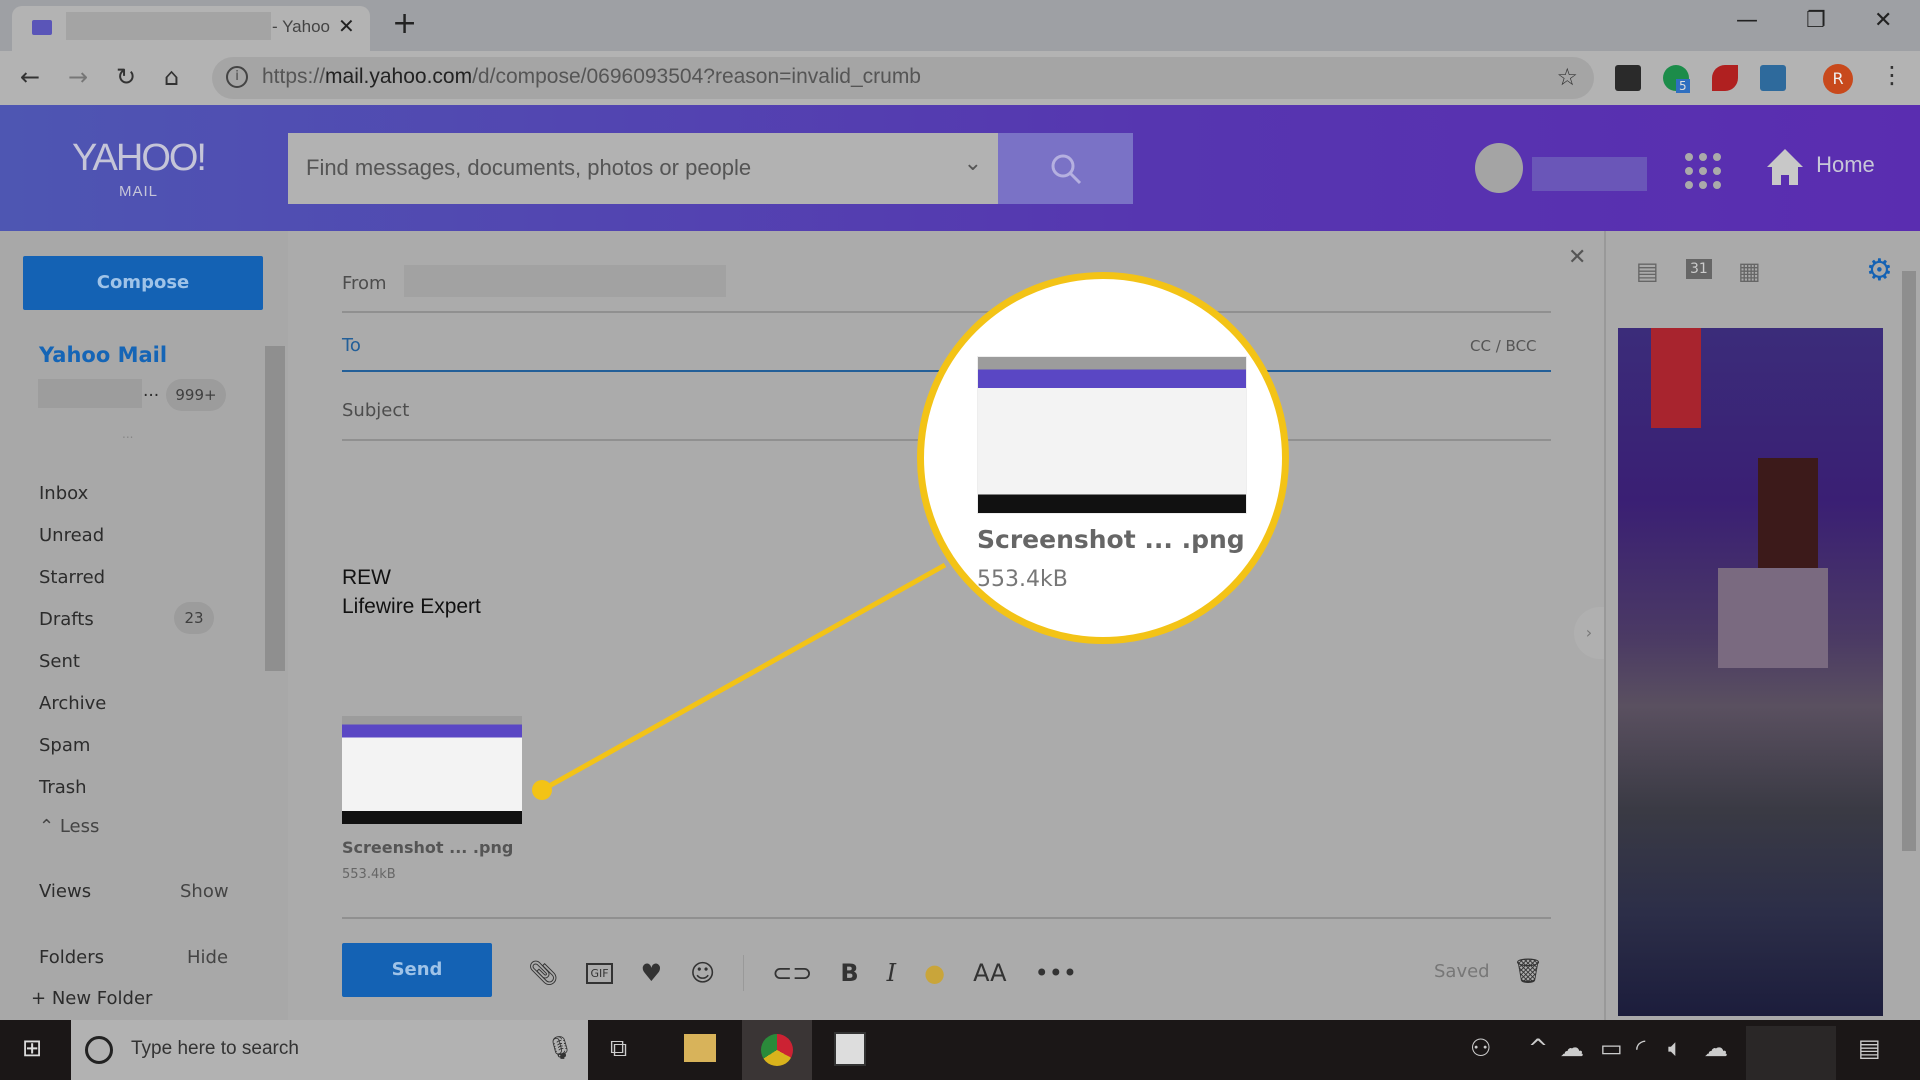  What do you see at coordinates (700, 1048) in the screenshot?
I see `file-explorer-icon` at bounding box center [700, 1048].